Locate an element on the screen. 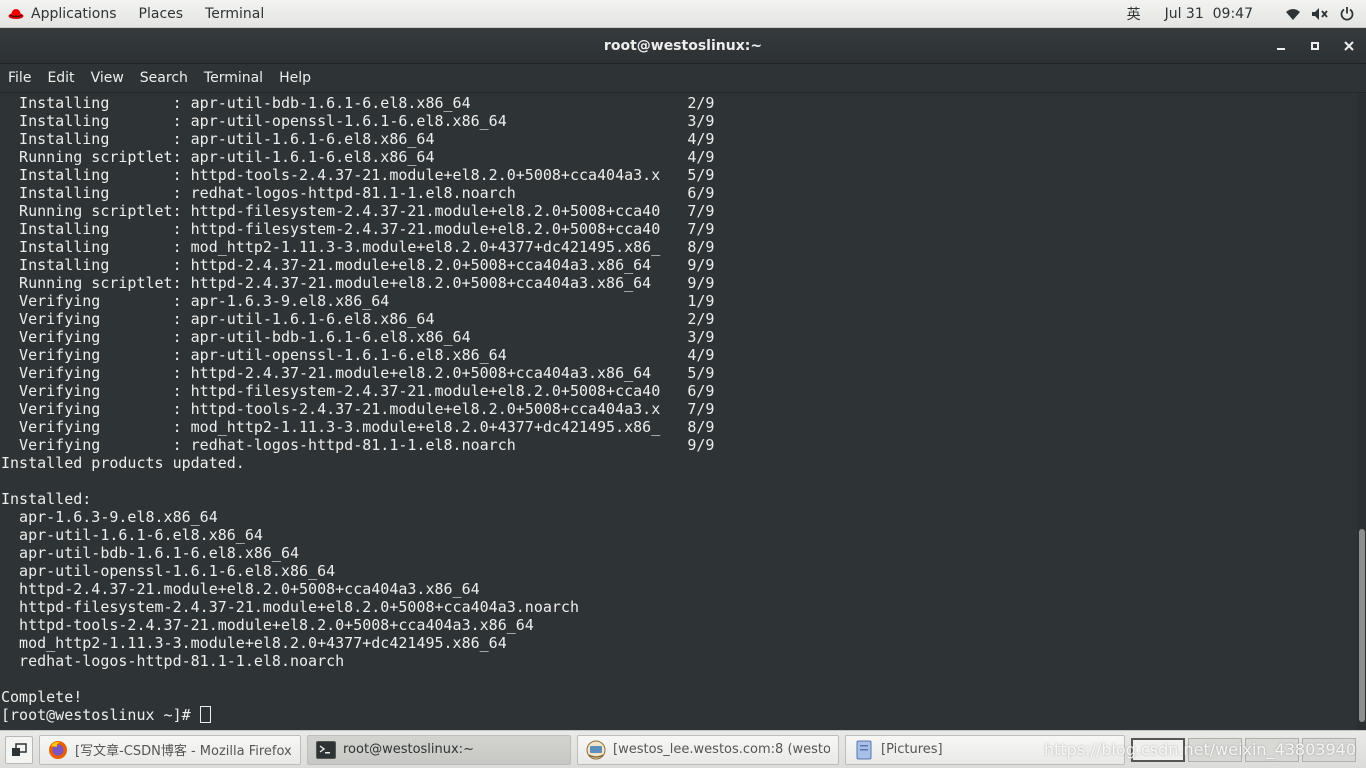 The height and width of the screenshot is (768, 1366). panel-status-area: 英 Jul 31 09:47 is located at coordinates (1246, 14).